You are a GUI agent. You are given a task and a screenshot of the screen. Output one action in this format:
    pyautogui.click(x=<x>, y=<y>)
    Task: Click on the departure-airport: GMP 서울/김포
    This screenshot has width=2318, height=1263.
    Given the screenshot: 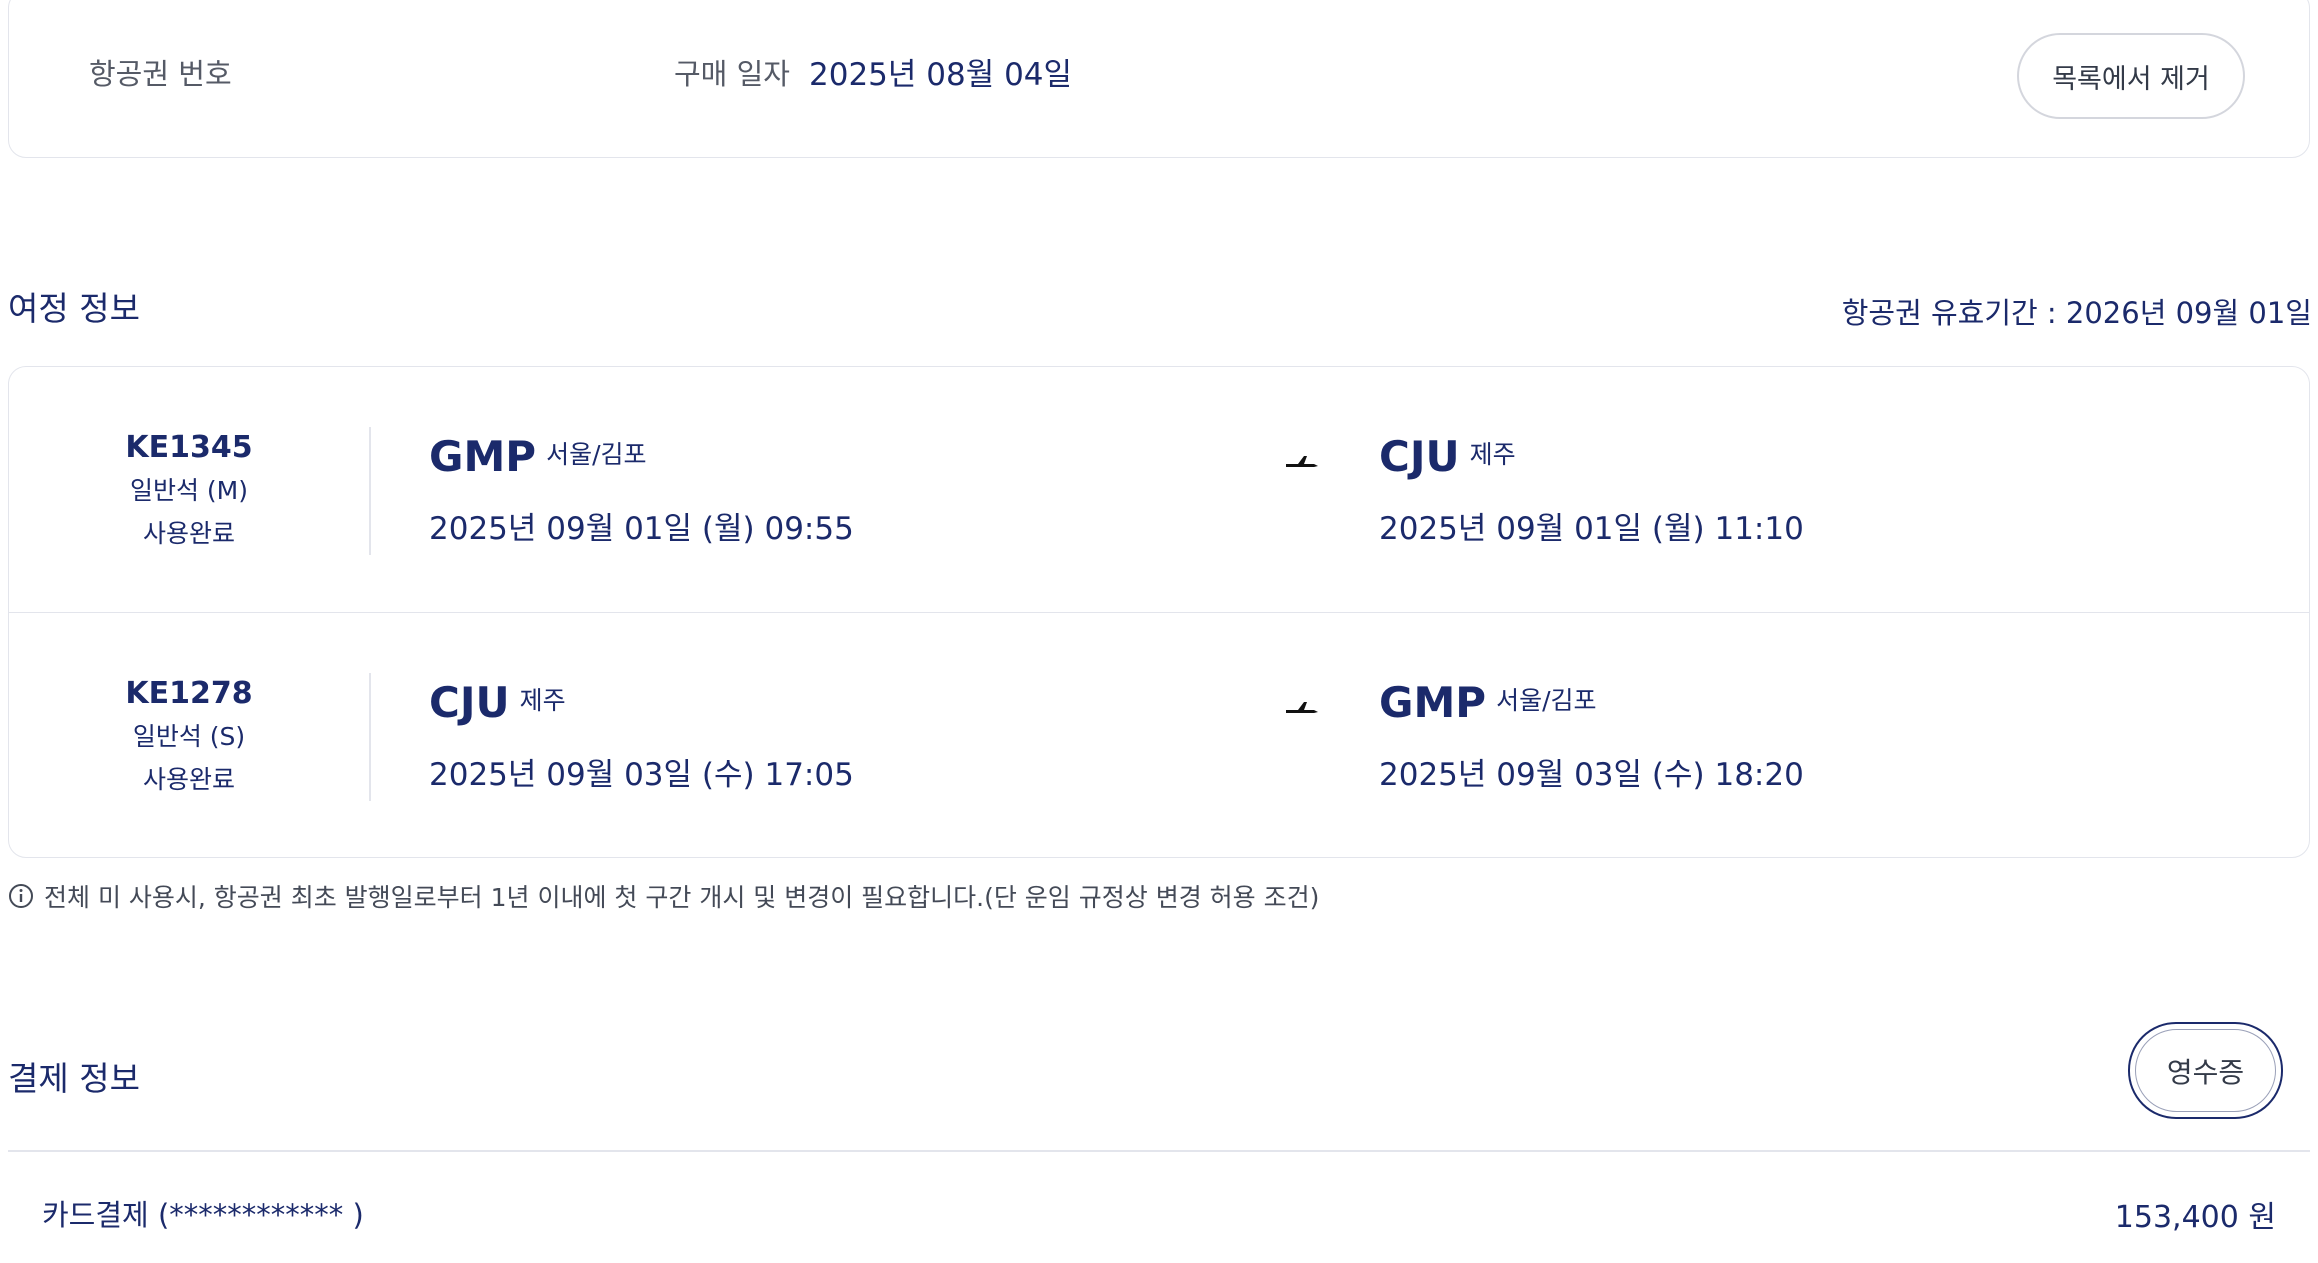 What is the action you would take?
    pyautogui.click(x=538, y=456)
    